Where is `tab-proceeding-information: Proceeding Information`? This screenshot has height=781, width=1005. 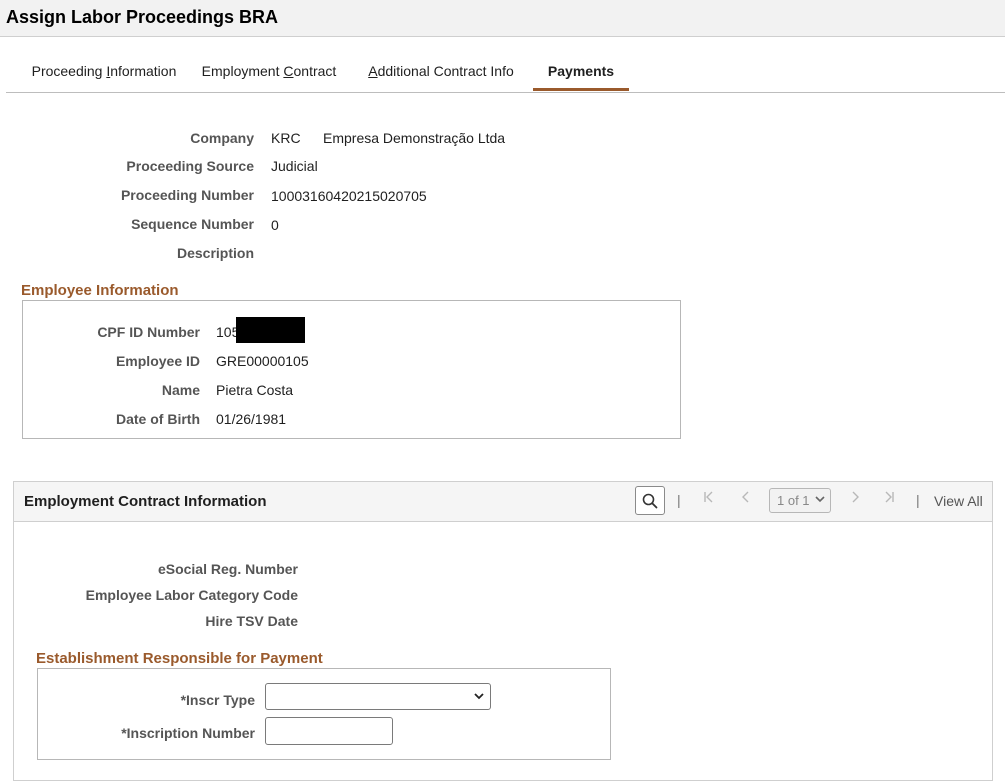
tab-proceeding-information: Proceeding Information is located at coordinates (104, 74).